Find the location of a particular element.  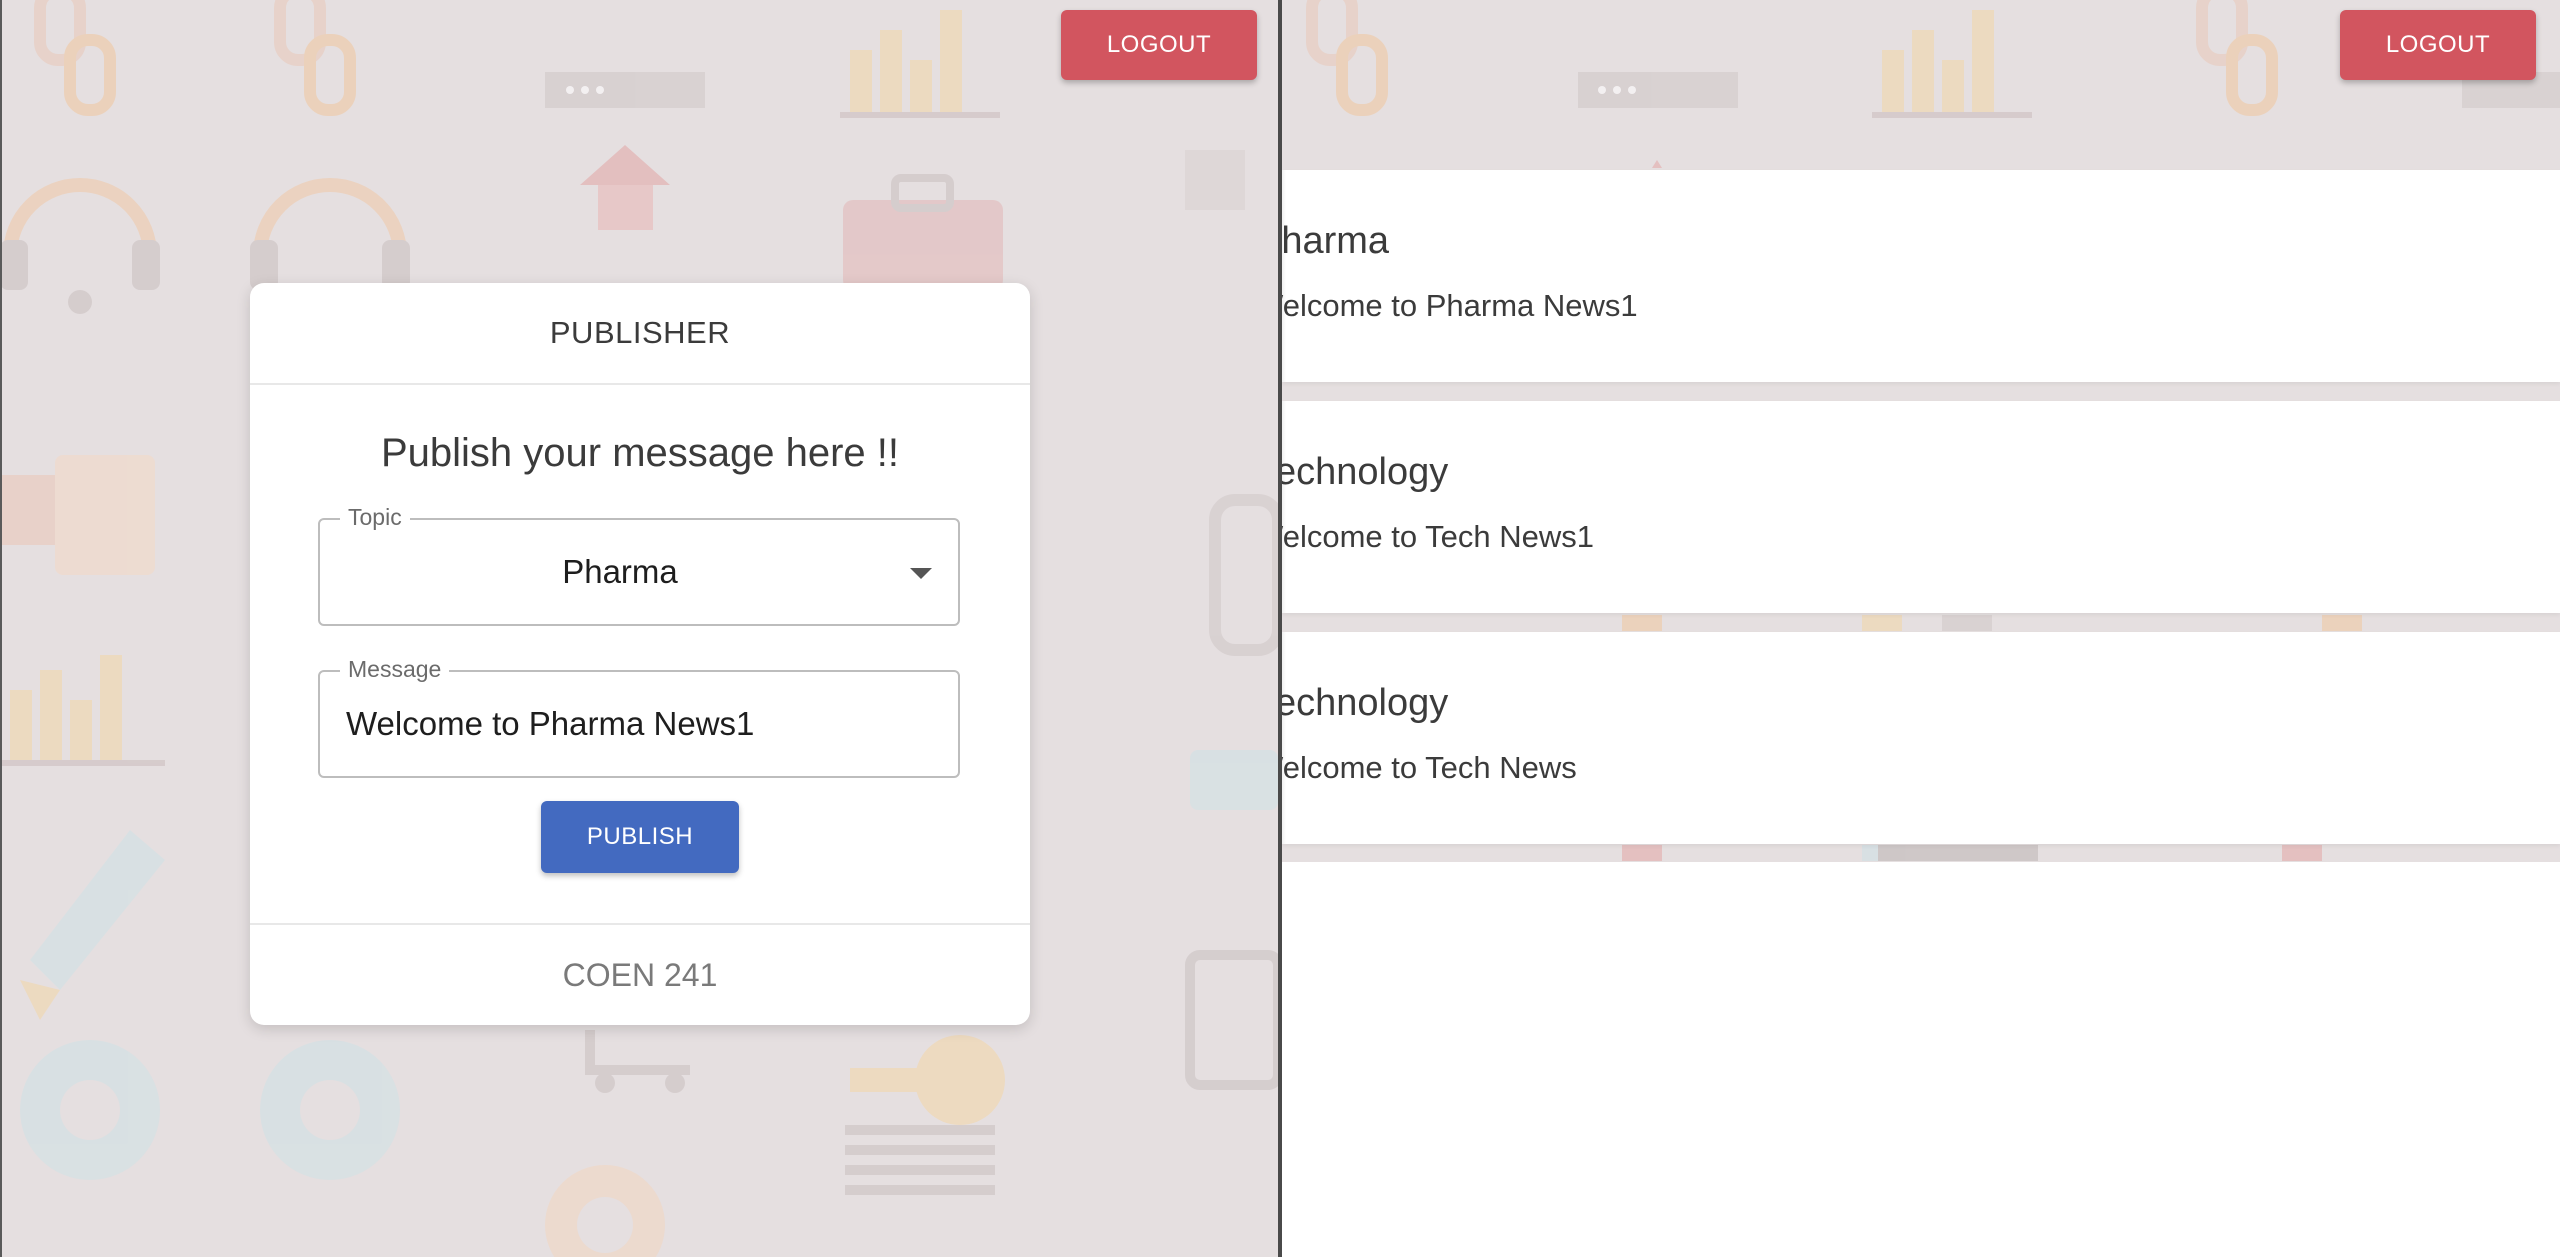

message-field: Message is located at coordinates (639, 717).